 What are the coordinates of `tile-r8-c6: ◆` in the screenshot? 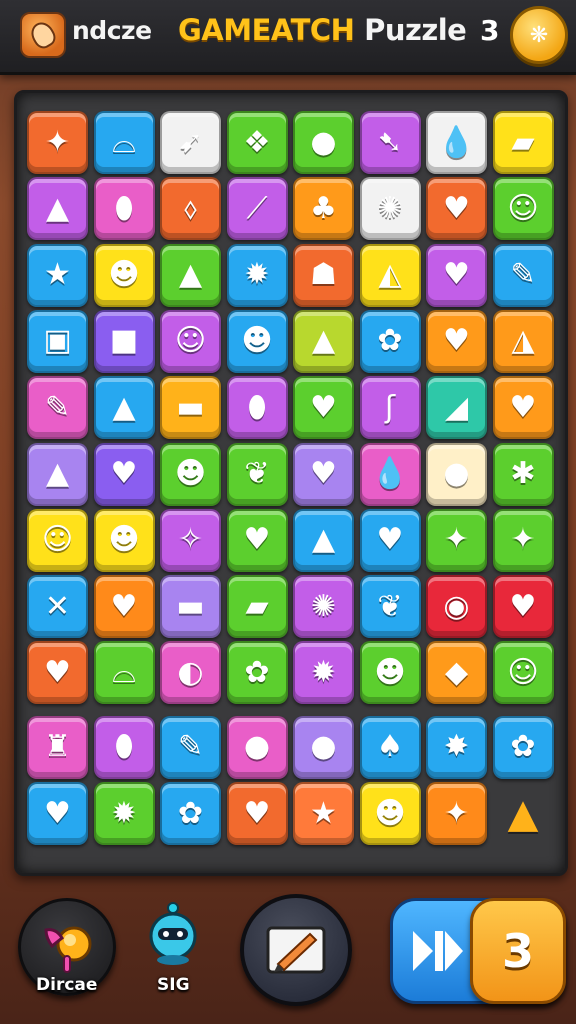 It's located at (456, 673).